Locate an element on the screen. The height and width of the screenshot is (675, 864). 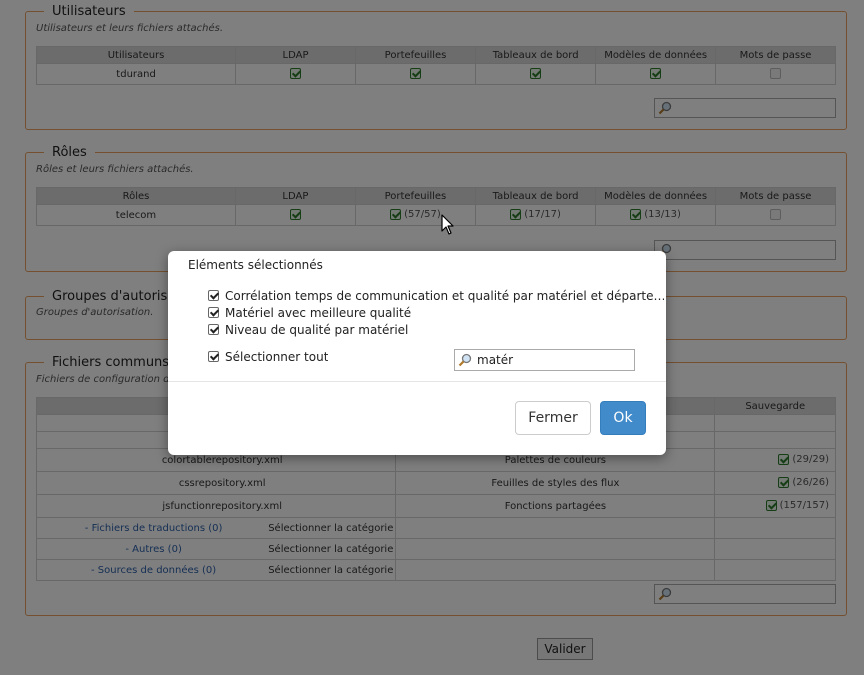
search-value: matér is located at coordinates (495, 360).